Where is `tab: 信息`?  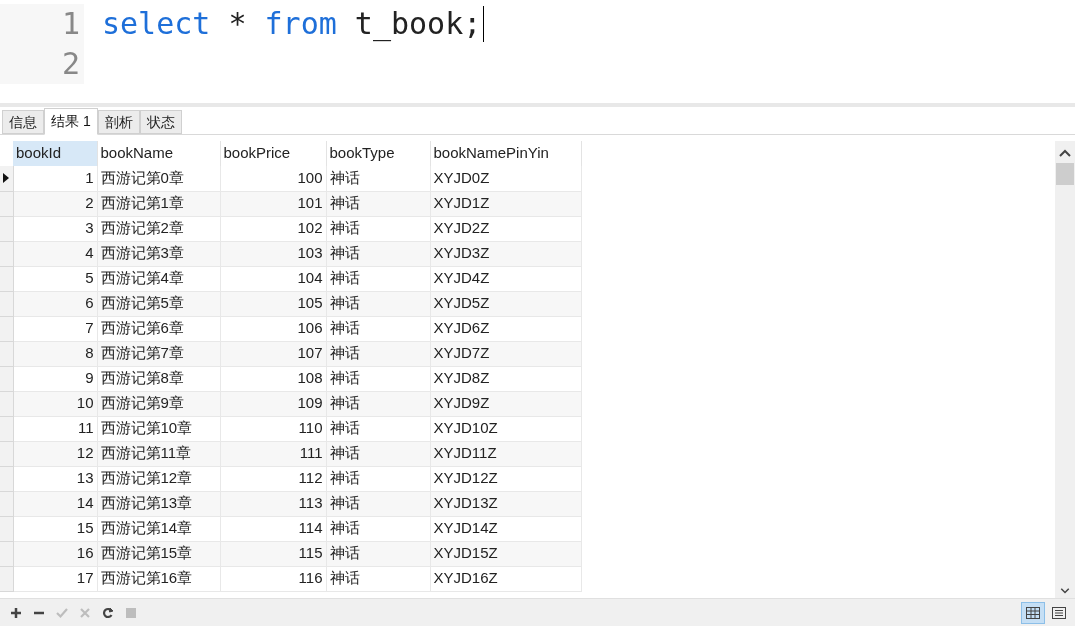
tab: 信息 is located at coordinates (23, 122).